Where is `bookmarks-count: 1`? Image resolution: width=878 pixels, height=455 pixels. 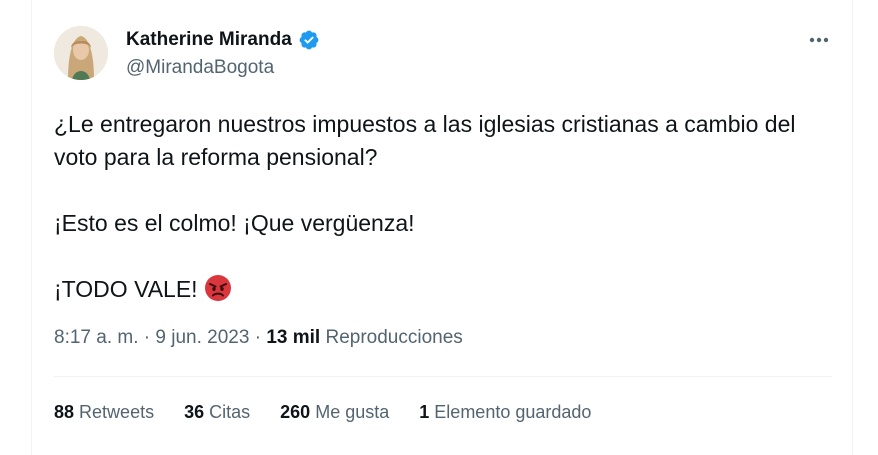
bookmarks-count: 1 is located at coordinates (424, 412).